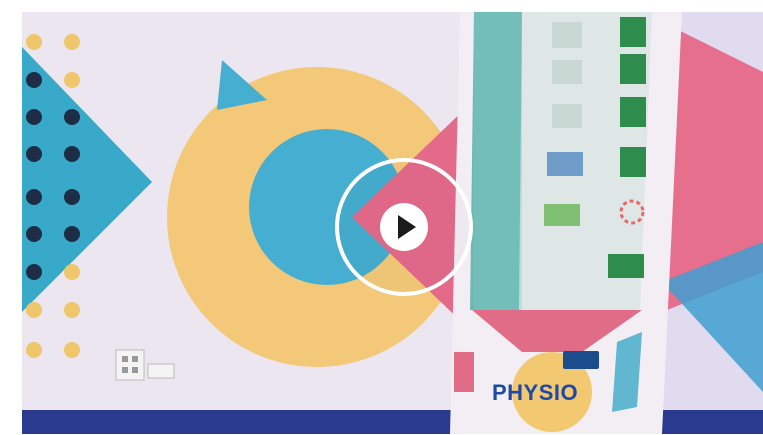  Describe the element at coordinates (581, 360) in the screenshot. I see `kiosk-sponsor-logo` at that location.